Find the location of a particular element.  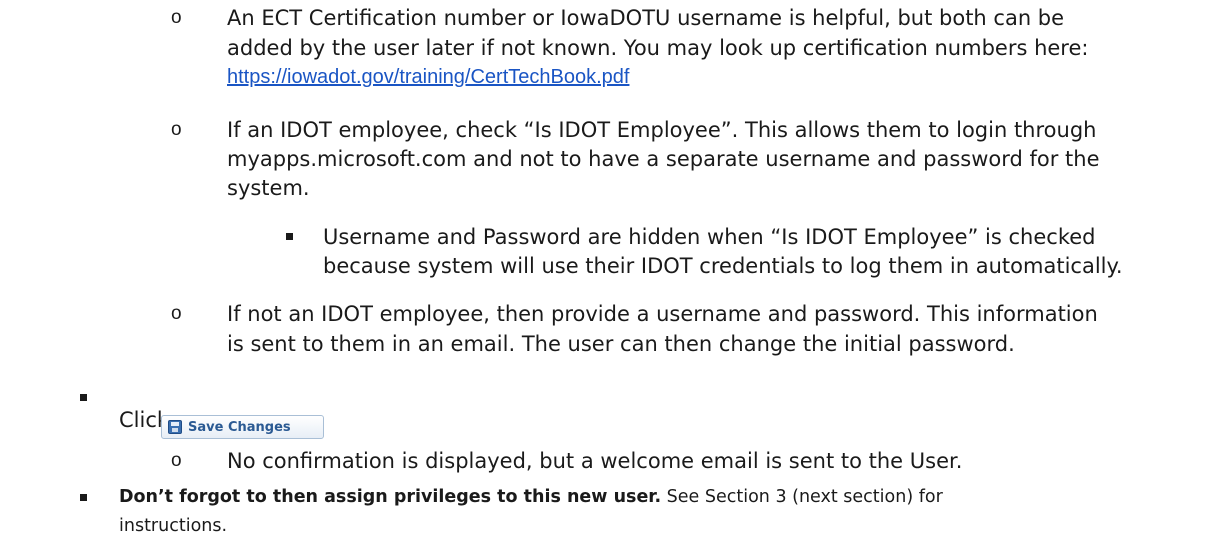

idot-text-line-3: system. is located at coordinates (268, 188).